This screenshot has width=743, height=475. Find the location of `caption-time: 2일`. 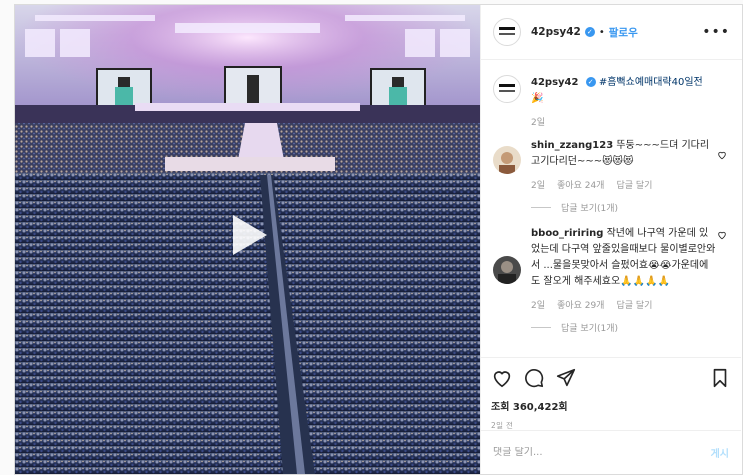

caption-time: 2일 is located at coordinates (538, 123).